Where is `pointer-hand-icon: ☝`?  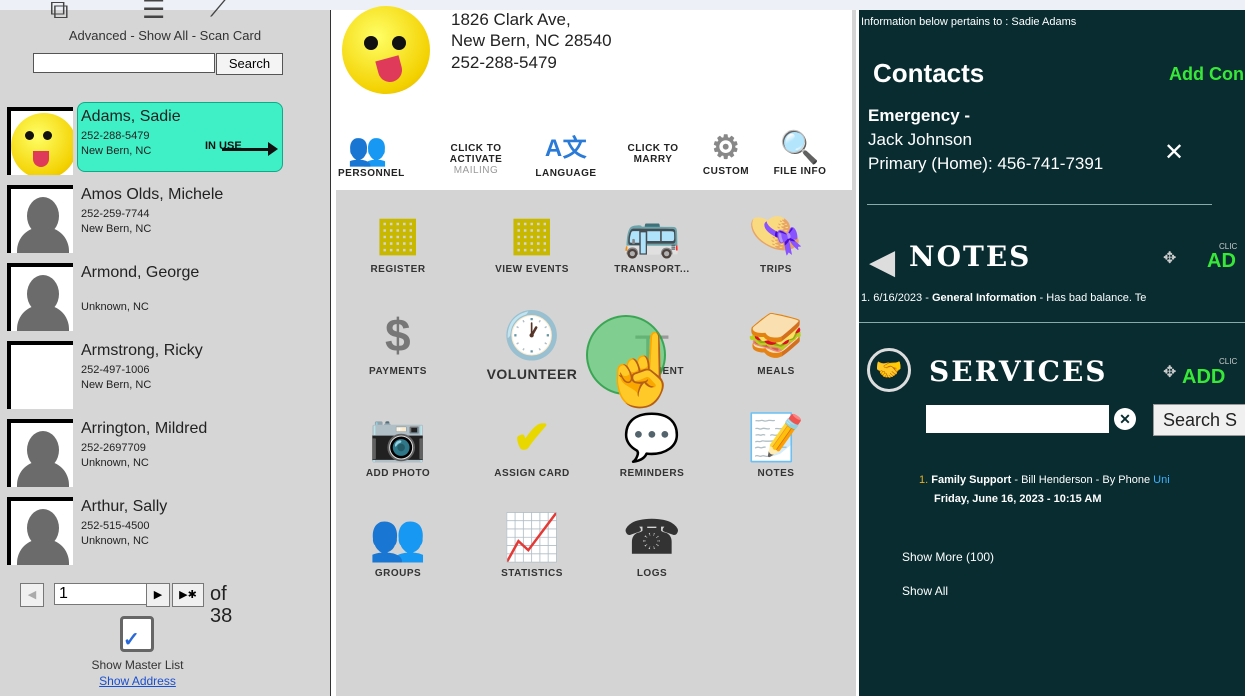 pointer-hand-icon: ☝ is located at coordinates (642, 370).